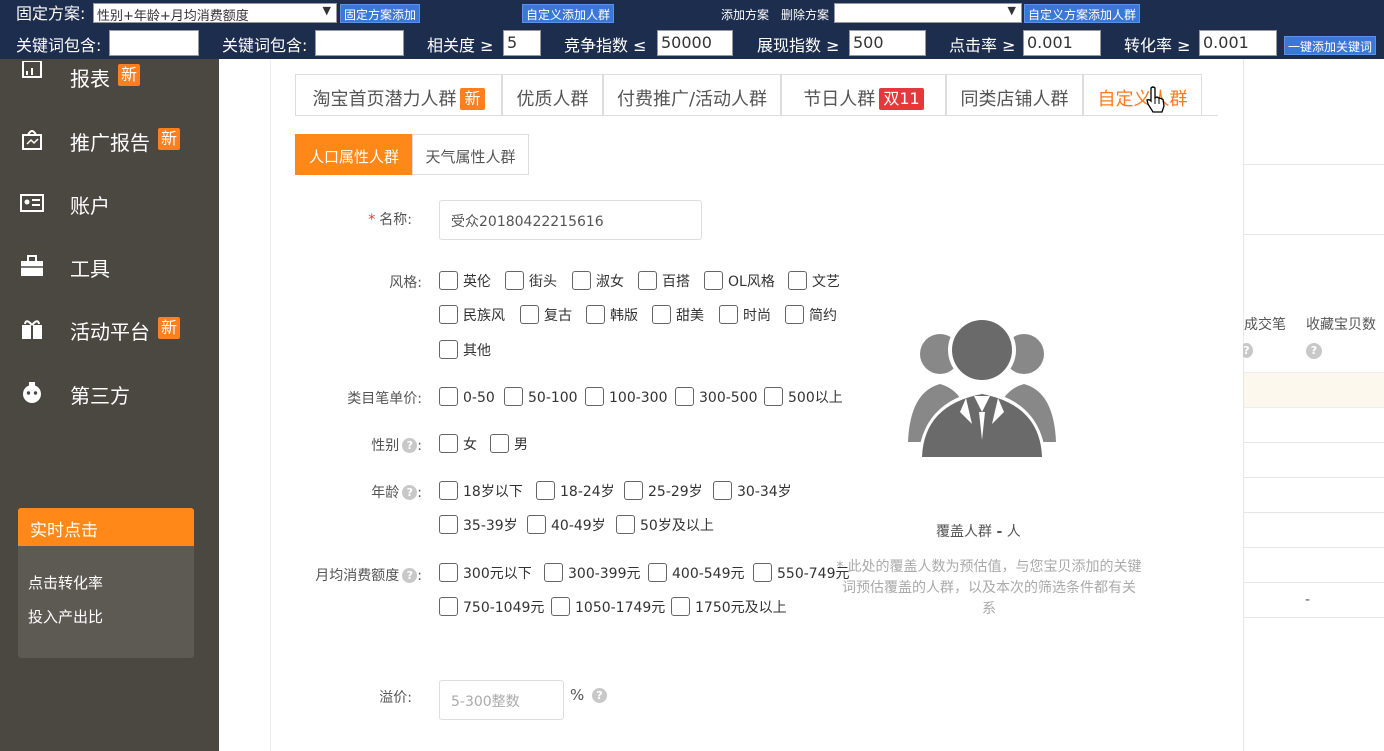 The height and width of the screenshot is (751, 1384). I want to click on delete-plan-button: 删除方案, so click(805, 13).